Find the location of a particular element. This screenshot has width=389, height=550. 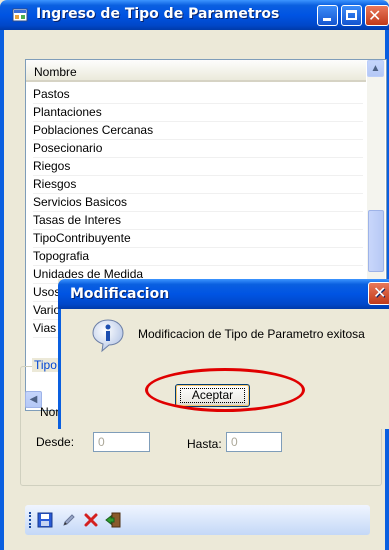

info-icon is located at coordinates (108, 336).